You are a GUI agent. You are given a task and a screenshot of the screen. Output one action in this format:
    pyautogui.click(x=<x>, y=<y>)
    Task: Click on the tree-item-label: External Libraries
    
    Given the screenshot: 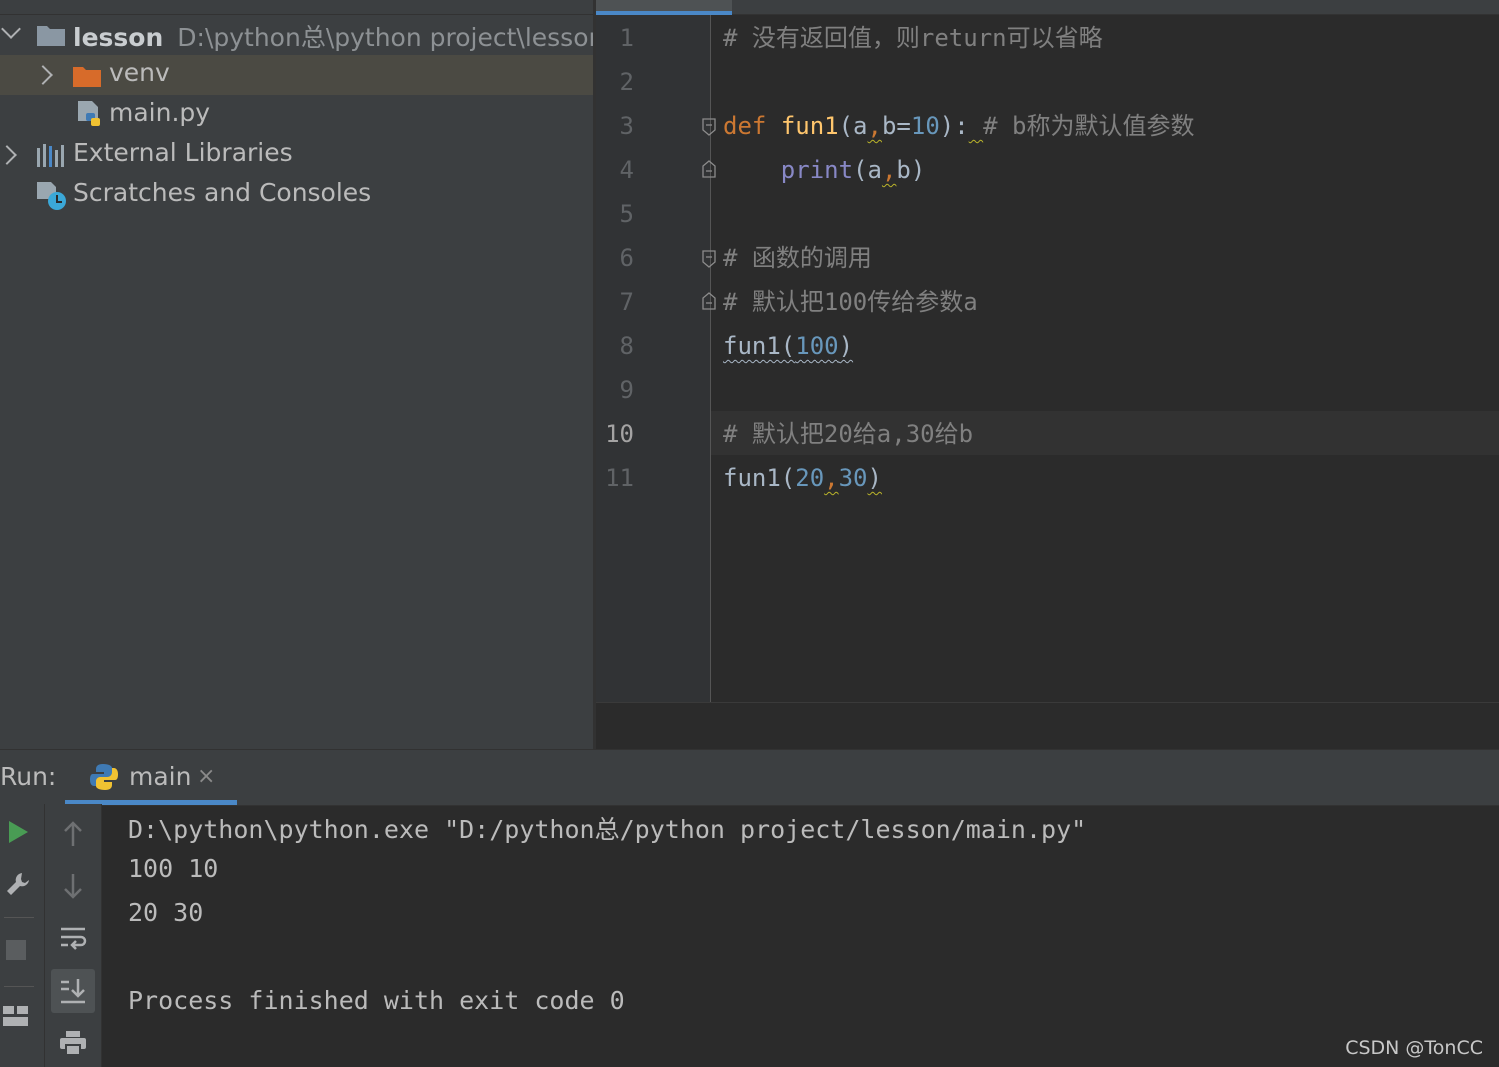 What is the action you would take?
    pyautogui.click(x=183, y=152)
    